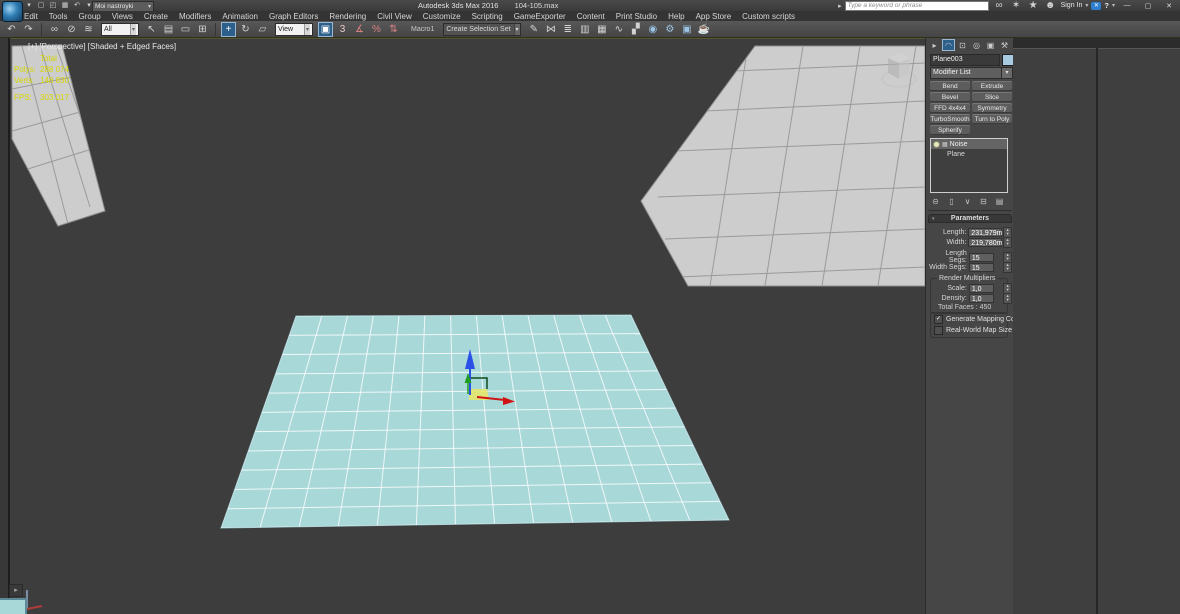 The image size is (1180, 614). What do you see at coordinates (916, 5) in the screenshot?
I see `search-input` at bounding box center [916, 5].